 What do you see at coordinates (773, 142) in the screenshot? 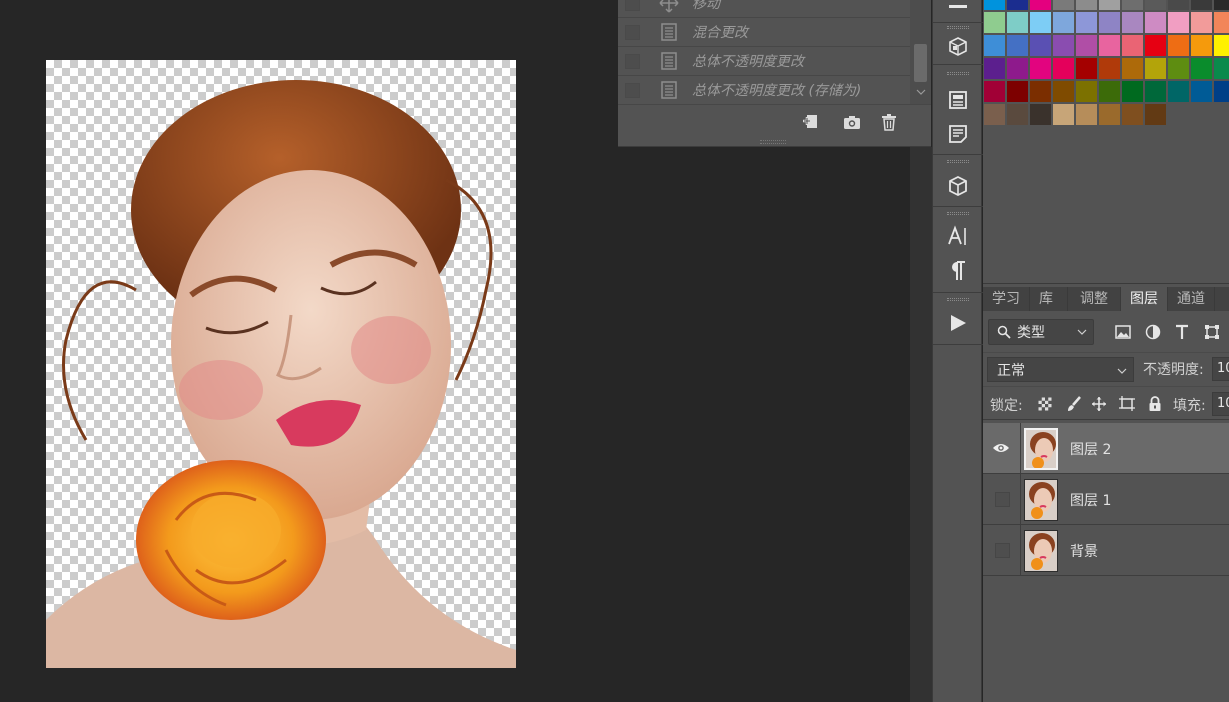
I see `panel-resize-grip` at bounding box center [773, 142].